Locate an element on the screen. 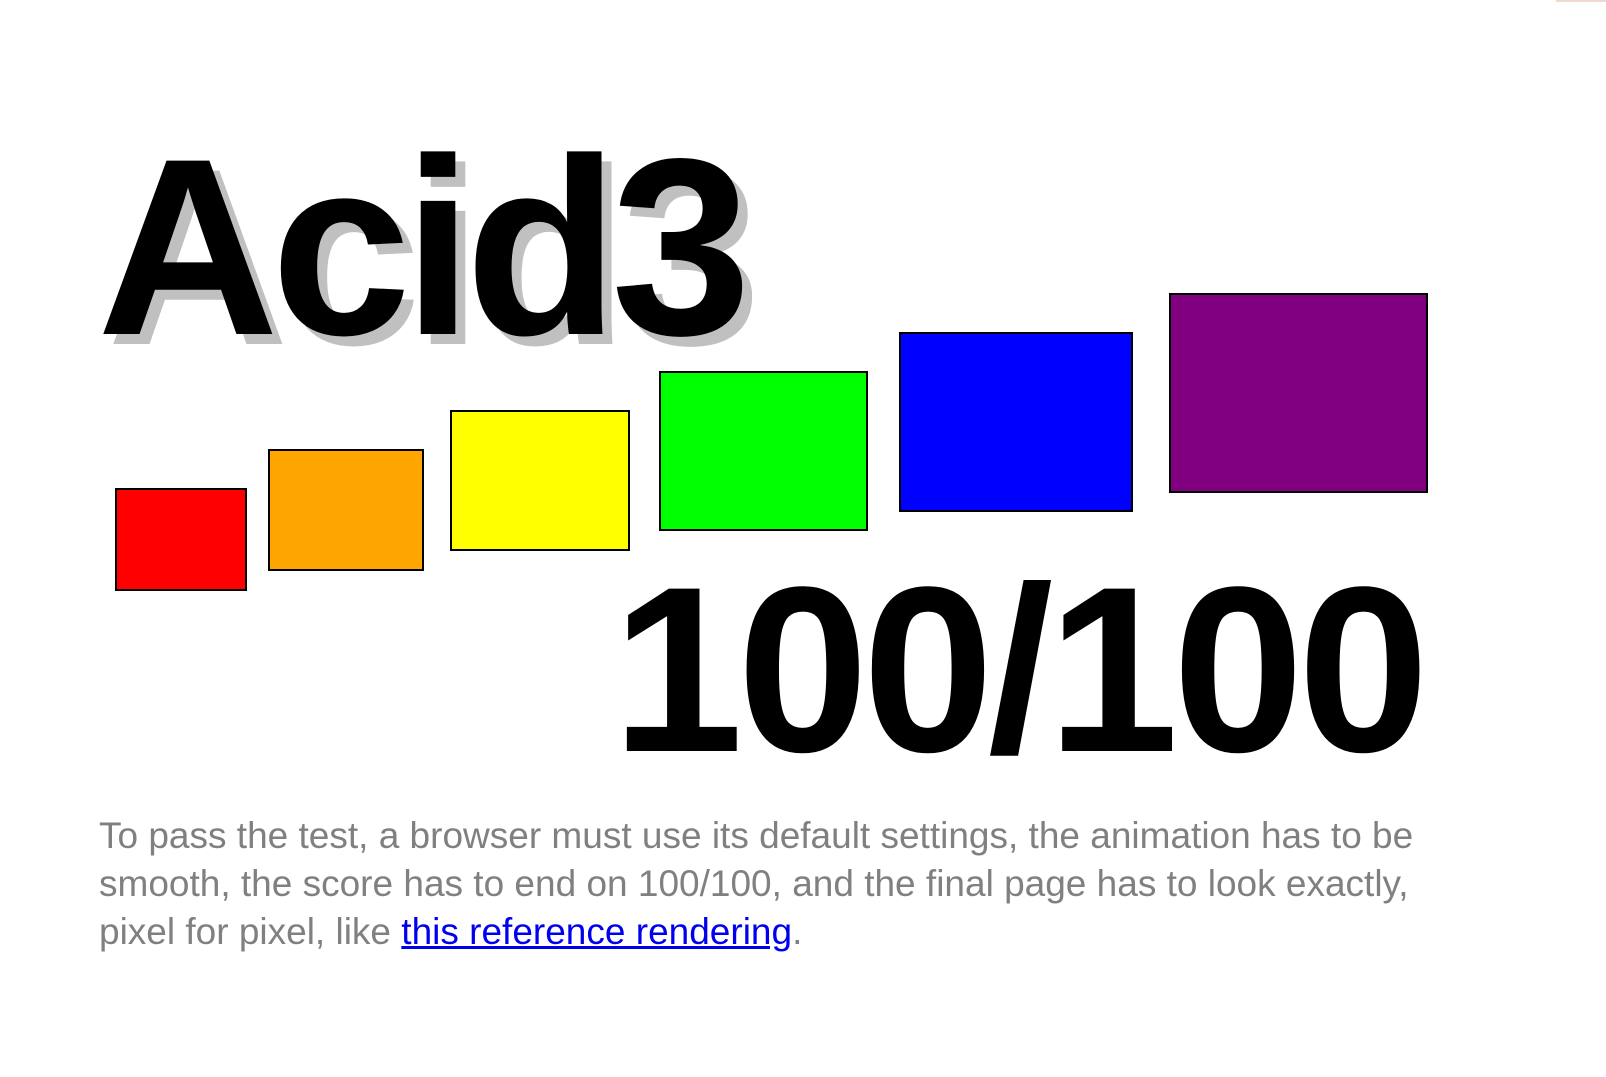 The height and width of the screenshot is (1077, 1606). instructions-text-end: . is located at coordinates (797, 931).